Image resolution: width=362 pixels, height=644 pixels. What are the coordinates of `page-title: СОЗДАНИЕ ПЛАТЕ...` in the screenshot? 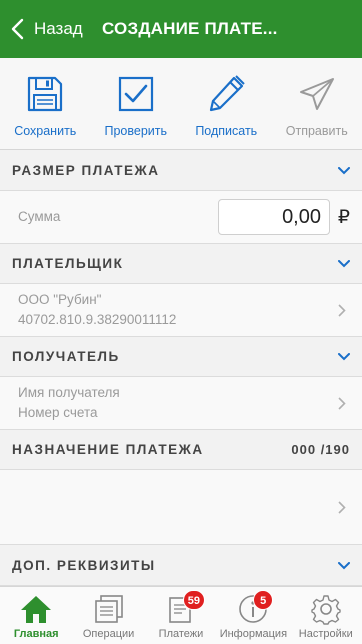 It's located at (190, 28).